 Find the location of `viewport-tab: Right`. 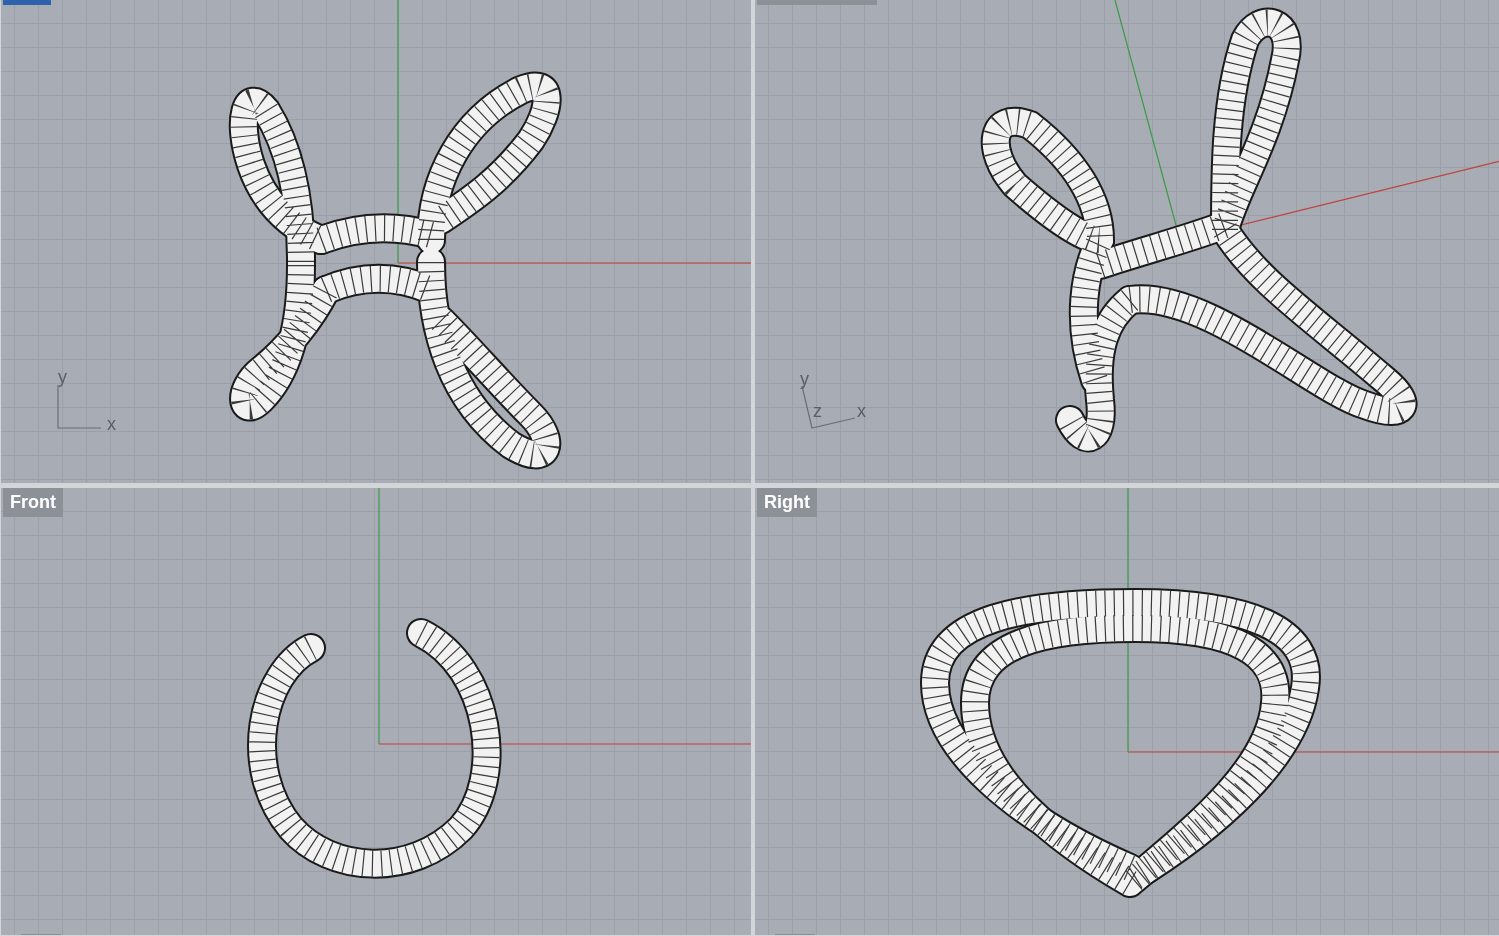

viewport-tab: Right is located at coordinates (787, 502).